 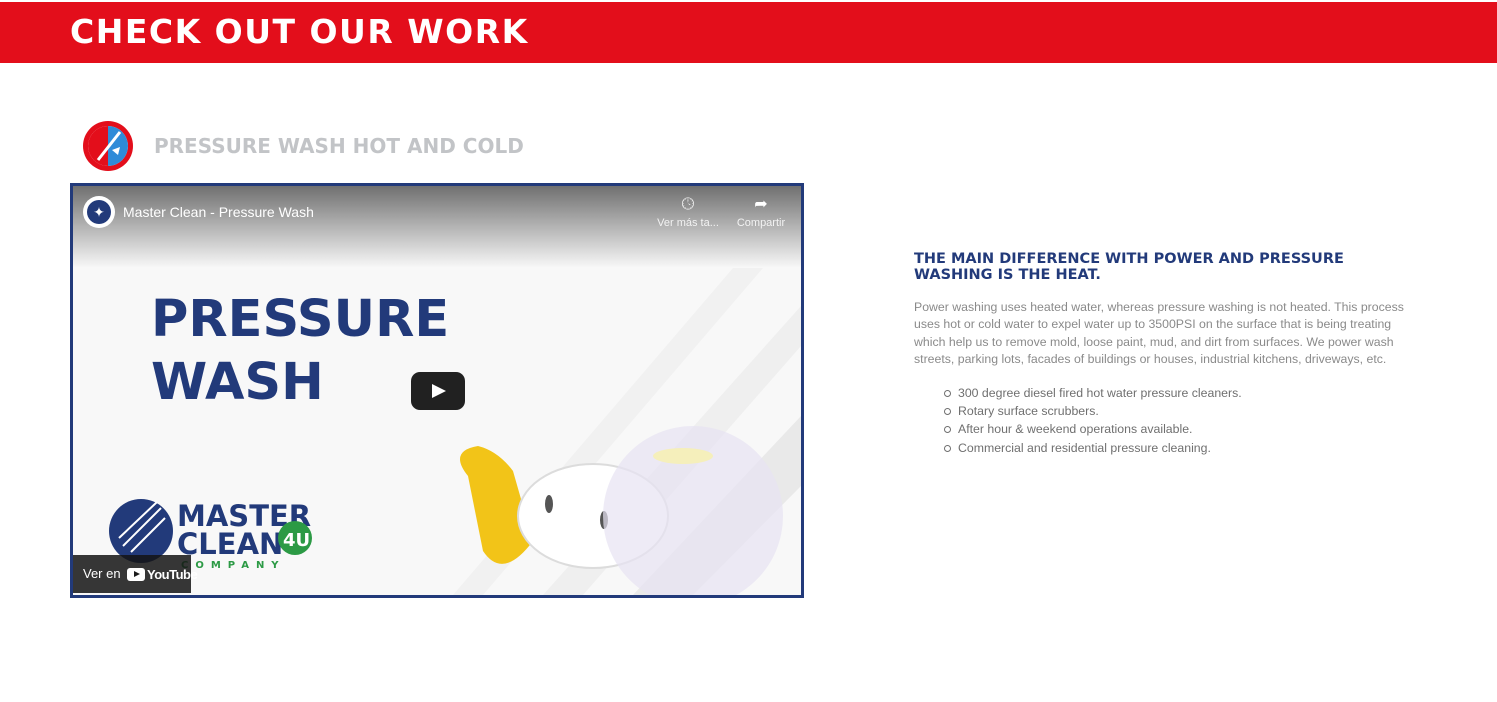 I want to click on thumbnail-headline-1: PRESSURE, so click(x=300, y=319).